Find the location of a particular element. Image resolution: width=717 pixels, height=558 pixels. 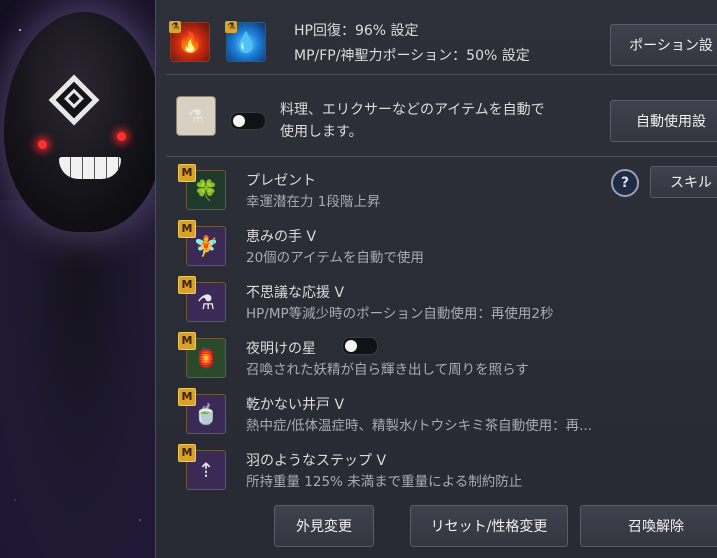

hp-potion-icon: ⚗ 🔥 is located at coordinates (189, 41).